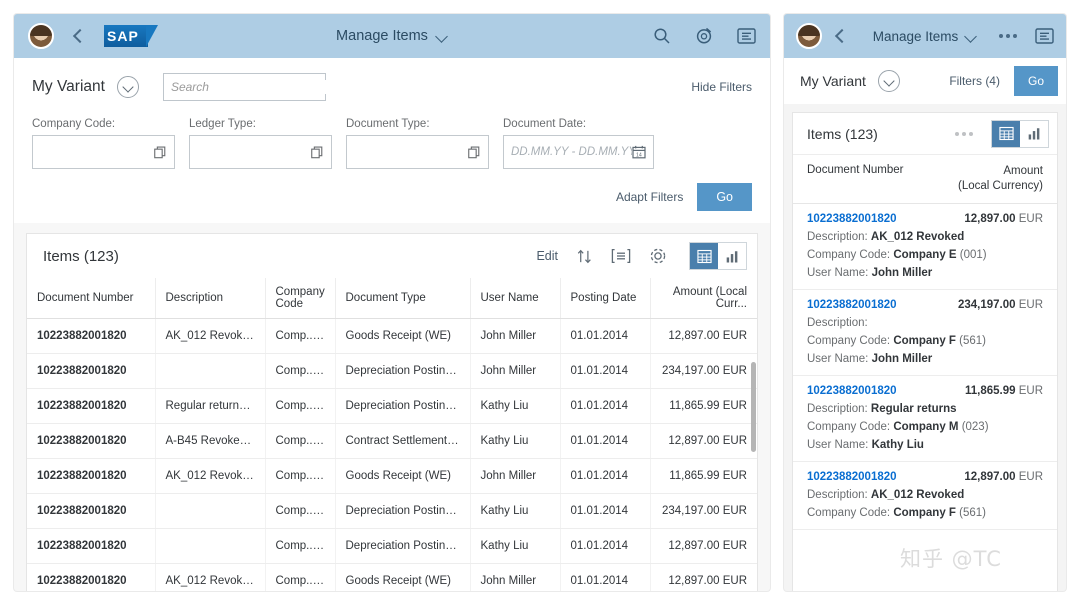 The image size is (1080, 605). I want to click on column-header-company-code: Company Code, so click(300, 298).